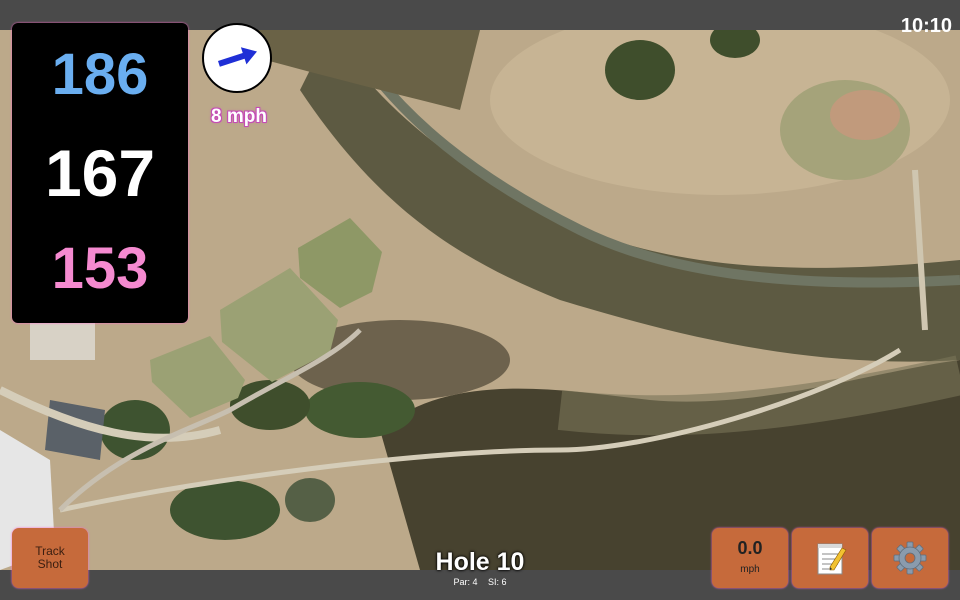  I want to click on back-distance: 186, so click(100, 74).